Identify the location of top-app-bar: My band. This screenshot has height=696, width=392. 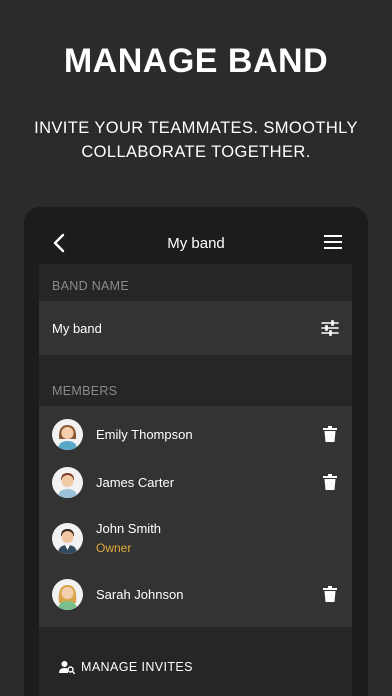
(196, 235).